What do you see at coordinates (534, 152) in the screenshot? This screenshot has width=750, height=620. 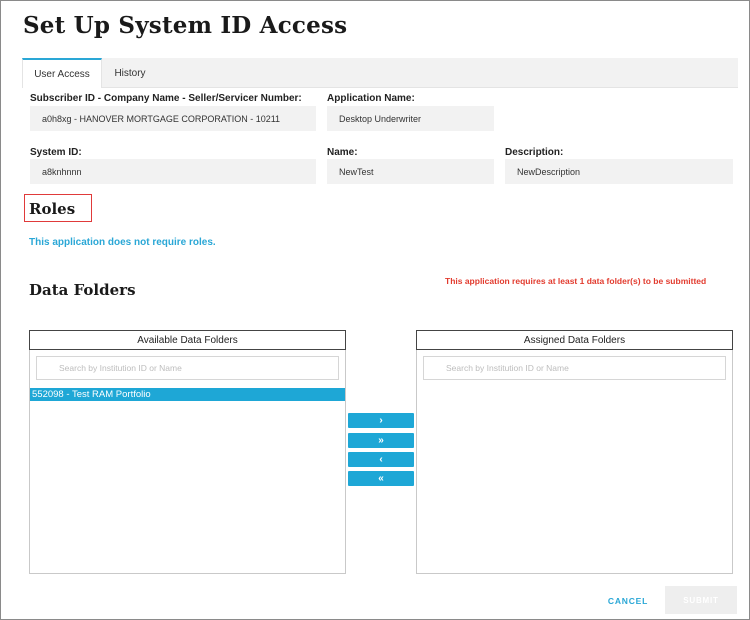 I see `description-label: Description:` at bounding box center [534, 152].